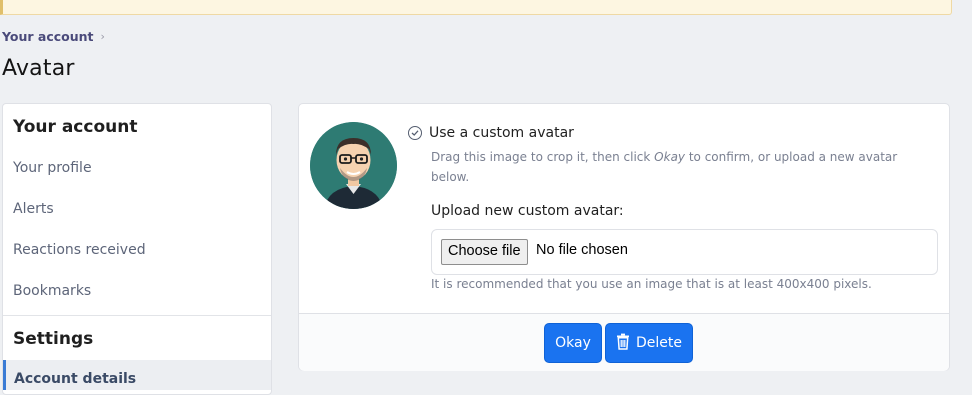  Describe the element at coordinates (137, 291) in the screenshot. I see `sidebar-item-bookmarks: Bookmarks` at that location.